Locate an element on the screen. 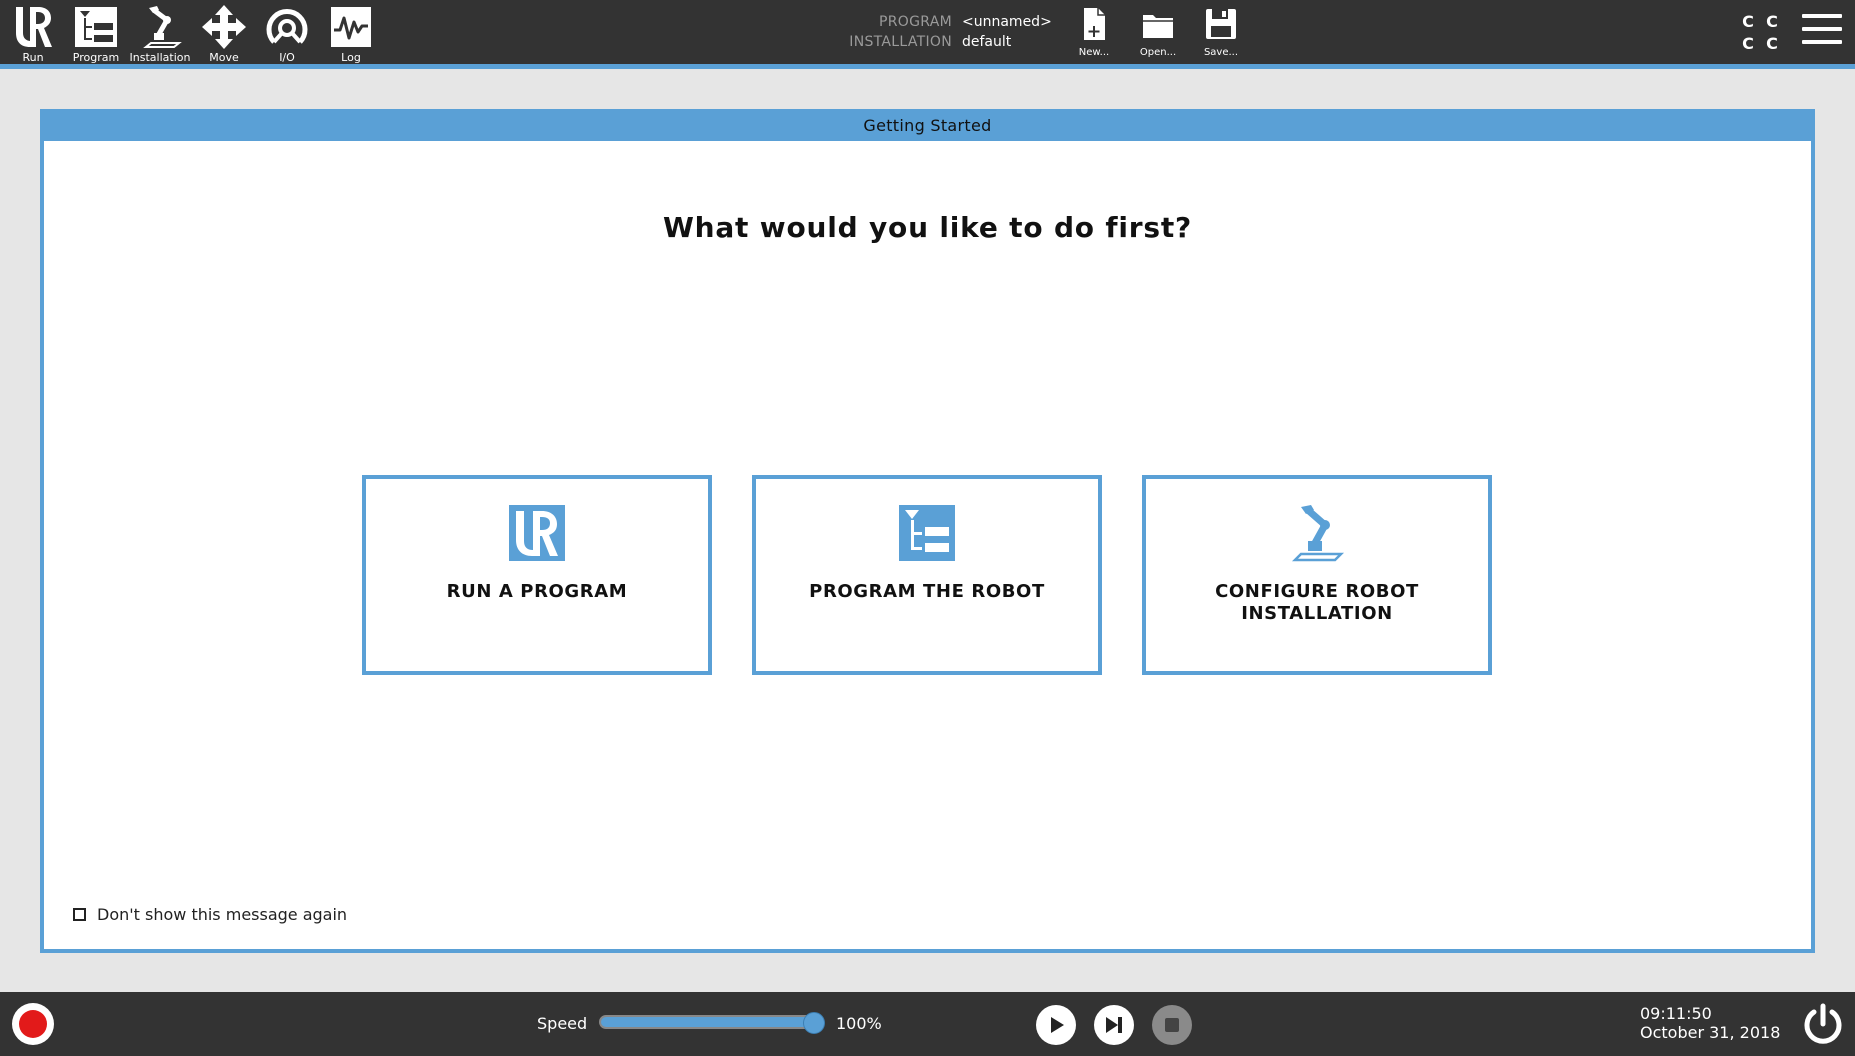 This screenshot has width=1855, height=1056. program-info: PROGRAM <unnamed> INSTALLATION default is located at coordinates (948, 32).